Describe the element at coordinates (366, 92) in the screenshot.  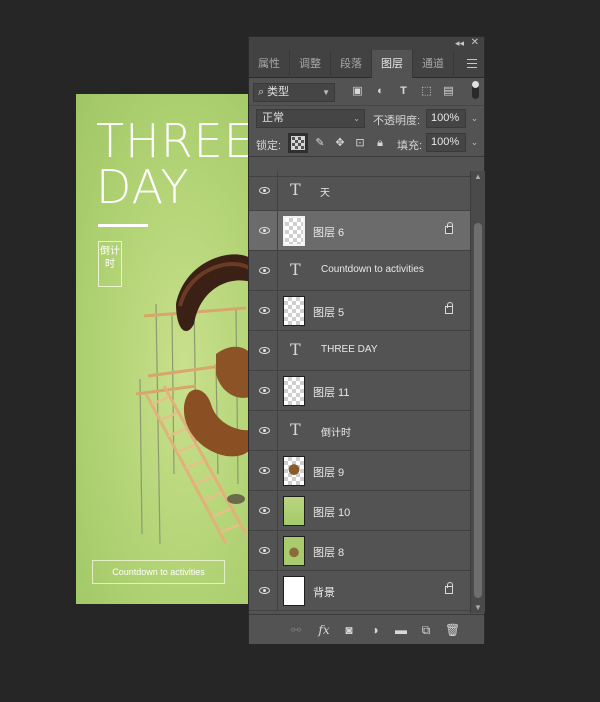
I see `layer-filter-row: ⌕ 类型 ▼ ▣ ◐ T ⬚ ▤` at that location.